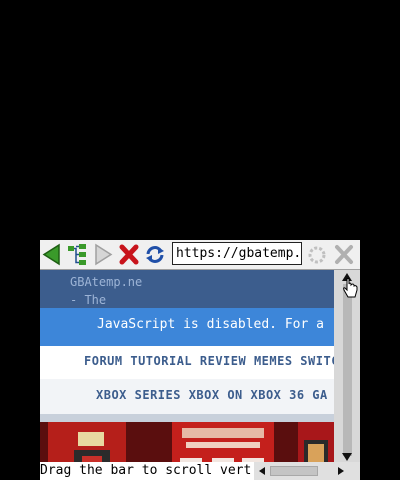 This screenshot has height=480, width=400. Describe the element at coordinates (187, 289) in the screenshot. I see `site-header: GBAtemp.ne - The` at that location.